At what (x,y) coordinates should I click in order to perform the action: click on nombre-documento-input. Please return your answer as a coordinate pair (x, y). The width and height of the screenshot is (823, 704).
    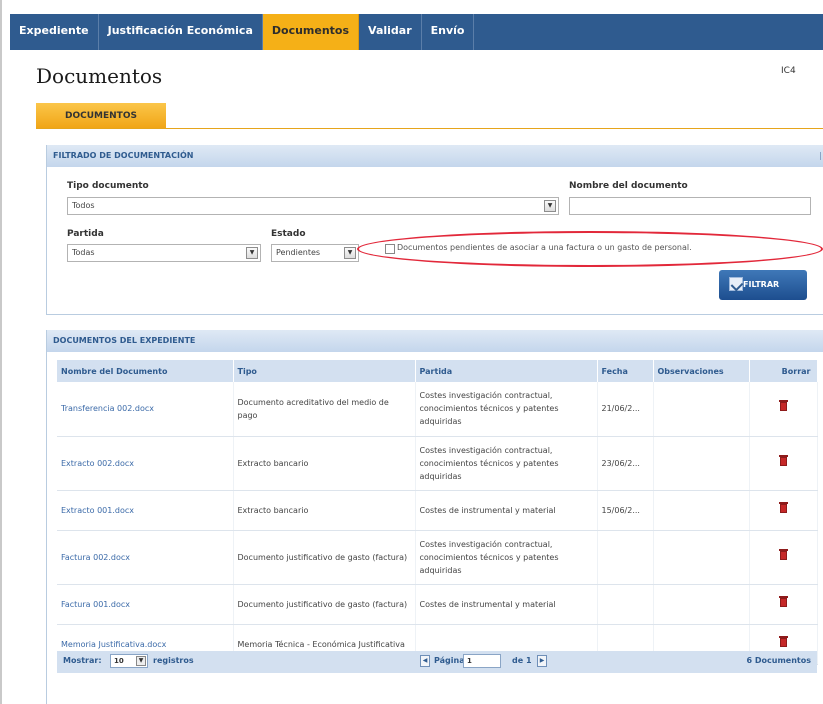
    Looking at the image, I should click on (690, 206).